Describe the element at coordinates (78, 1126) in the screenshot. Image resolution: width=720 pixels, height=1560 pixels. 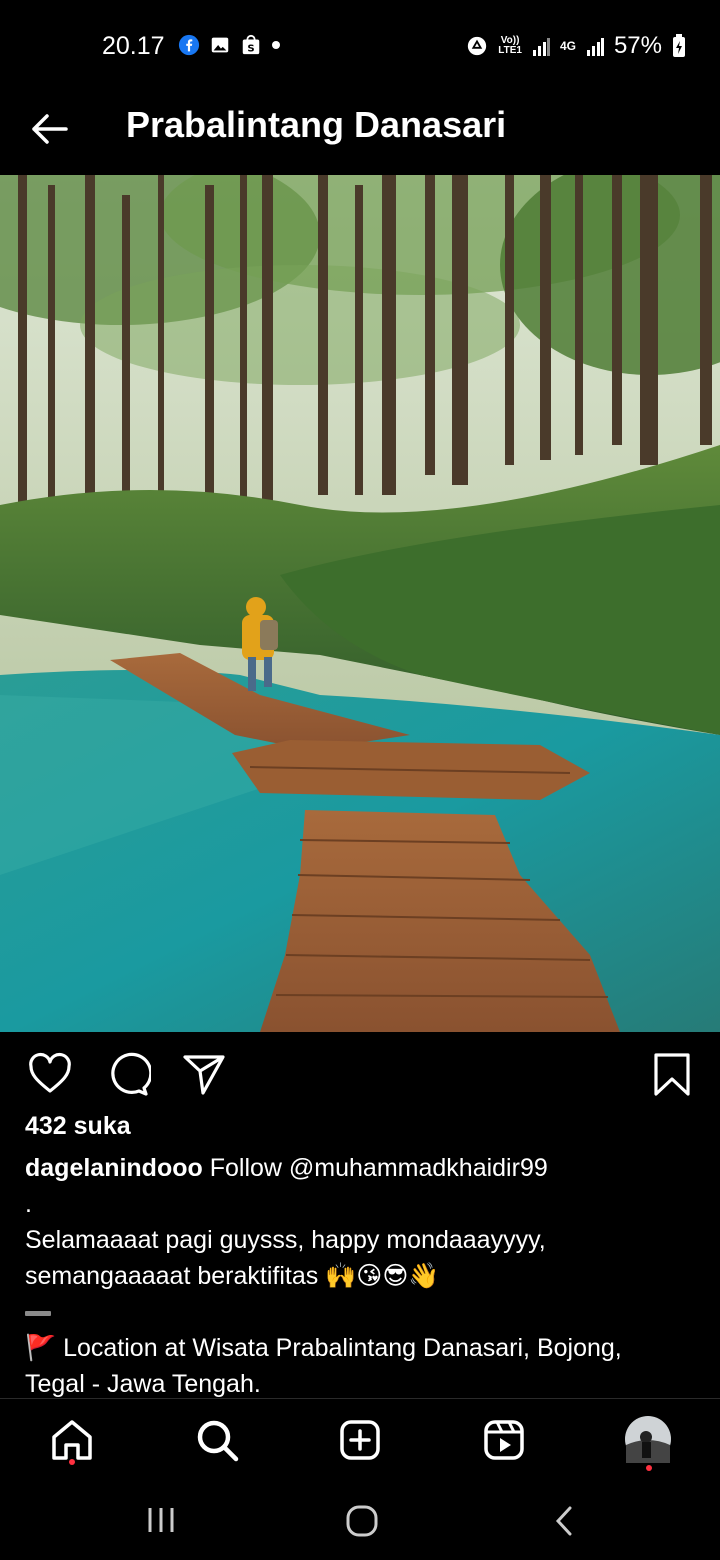
I see `likes-count: 432 suka` at that location.